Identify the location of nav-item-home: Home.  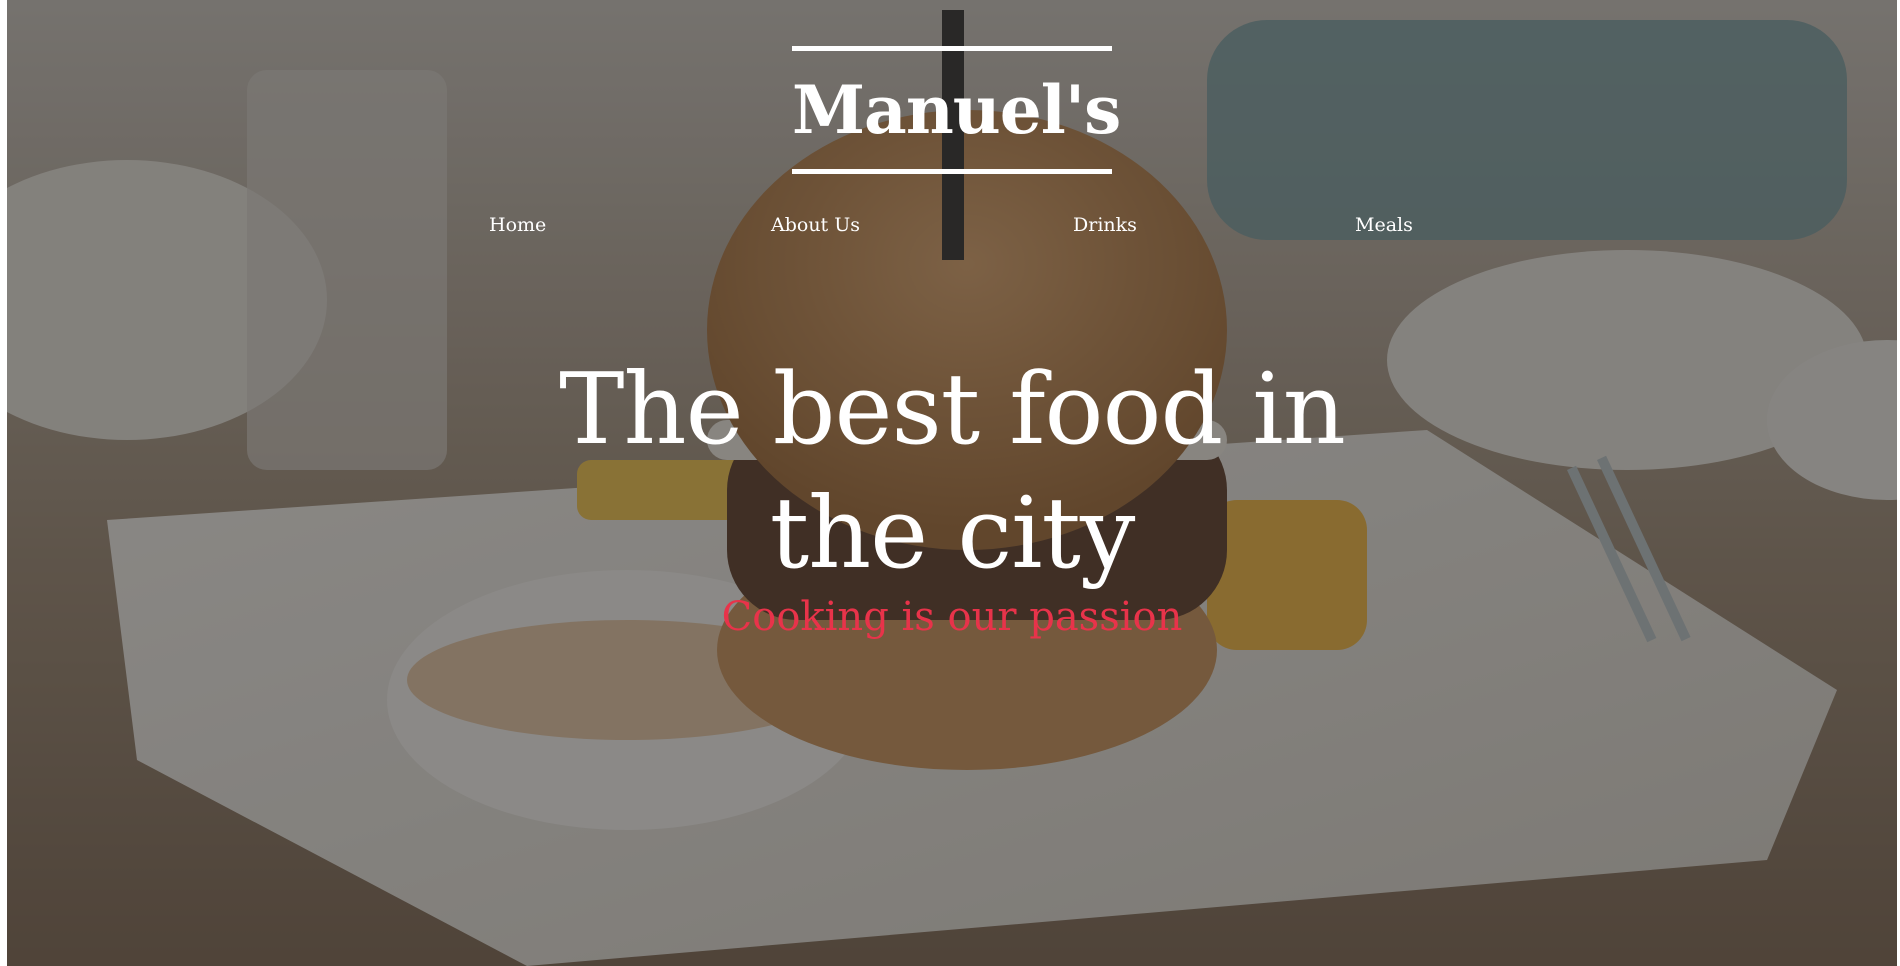
(517, 225).